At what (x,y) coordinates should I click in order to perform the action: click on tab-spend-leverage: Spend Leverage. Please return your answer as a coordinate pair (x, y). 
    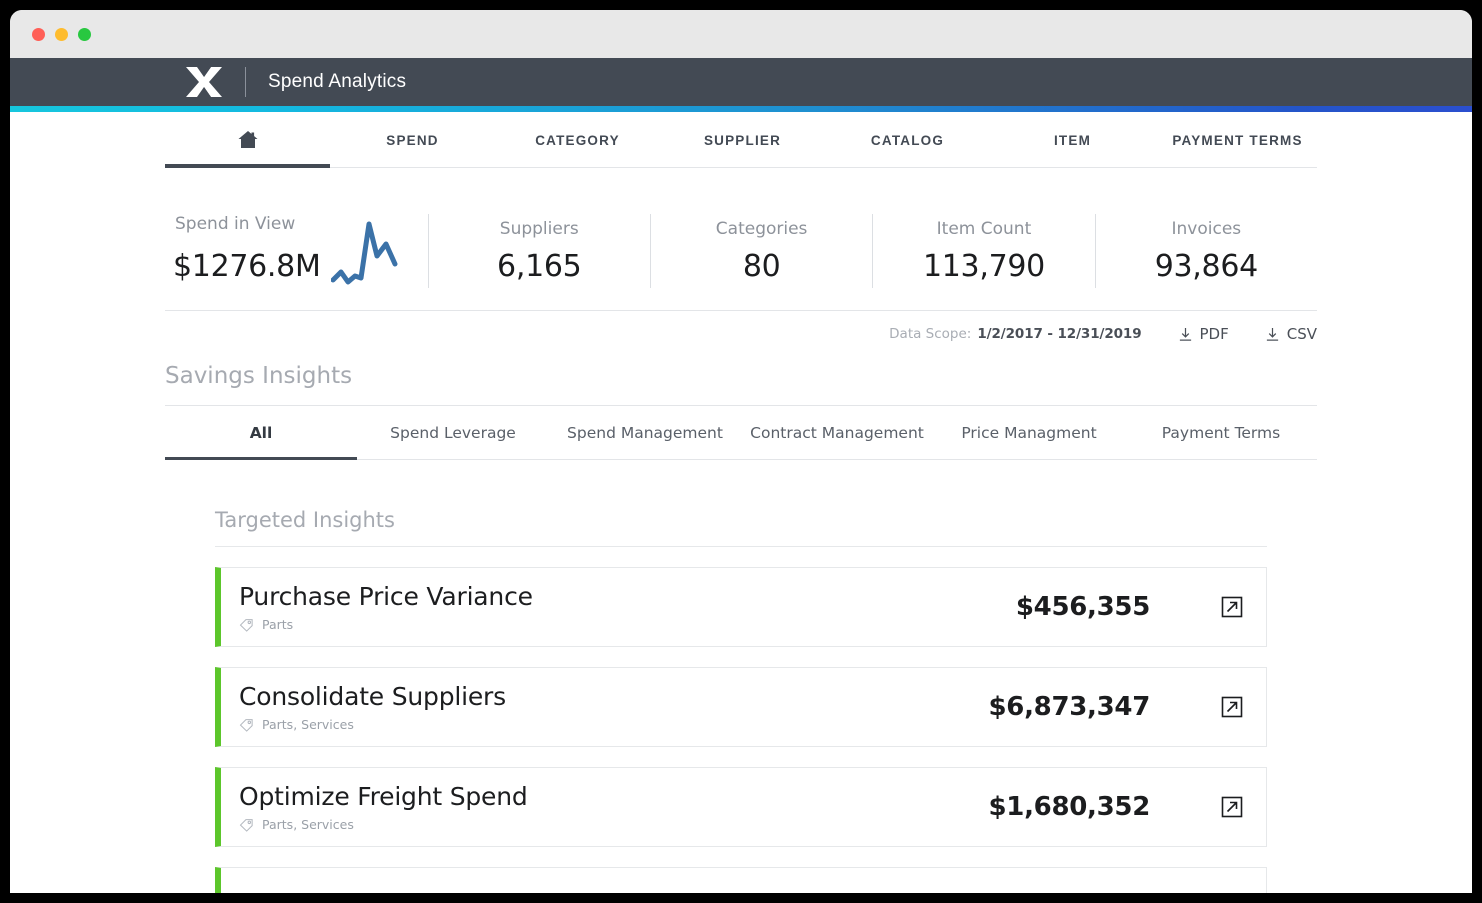
    Looking at the image, I should click on (453, 432).